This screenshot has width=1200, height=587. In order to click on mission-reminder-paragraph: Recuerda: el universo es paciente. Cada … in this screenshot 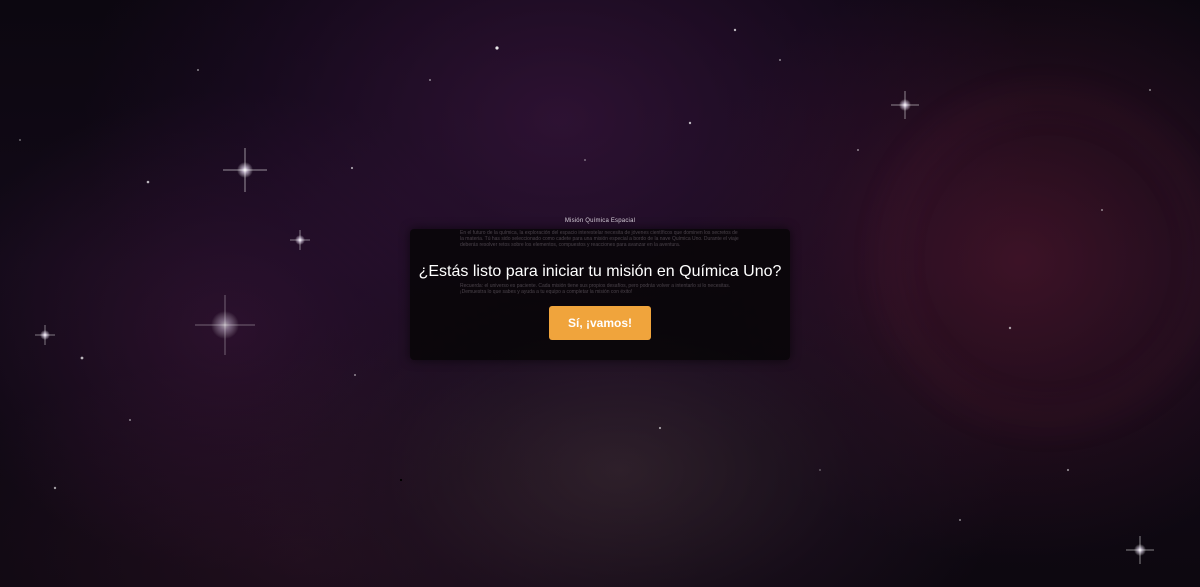, I will do `click(595, 289)`.